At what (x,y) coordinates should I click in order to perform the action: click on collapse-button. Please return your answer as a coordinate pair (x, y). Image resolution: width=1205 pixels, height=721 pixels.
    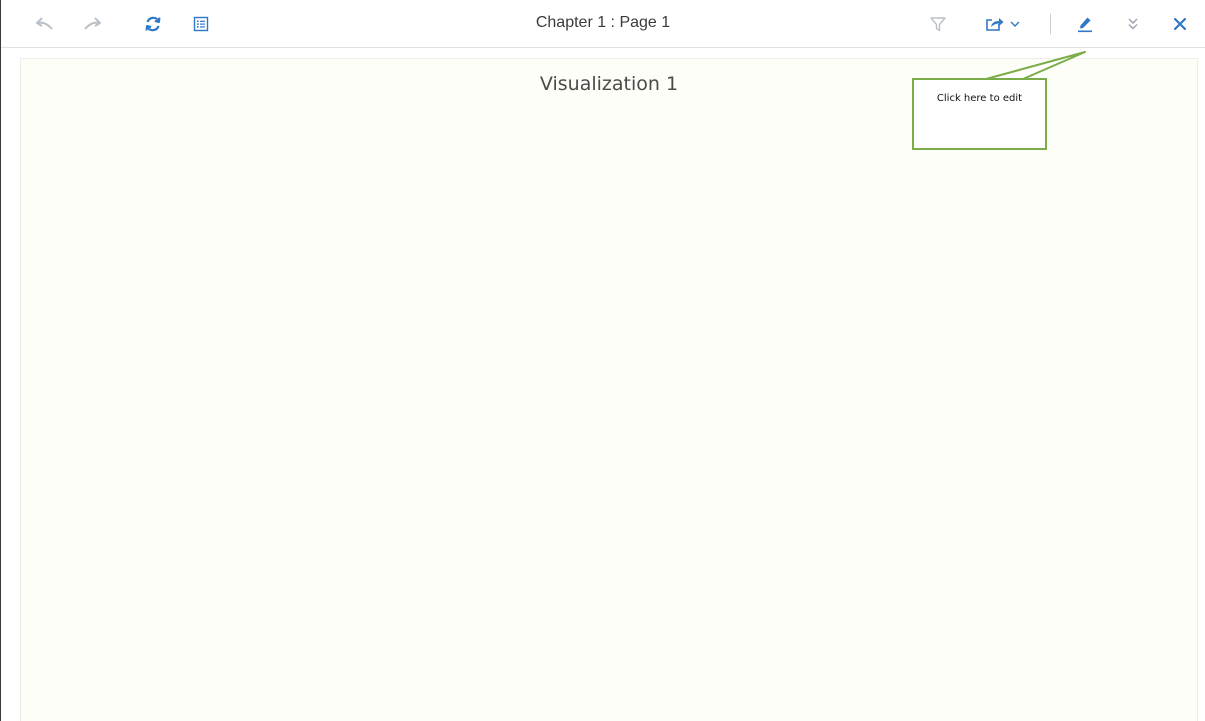
    Looking at the image, I should click on (1133, 24).